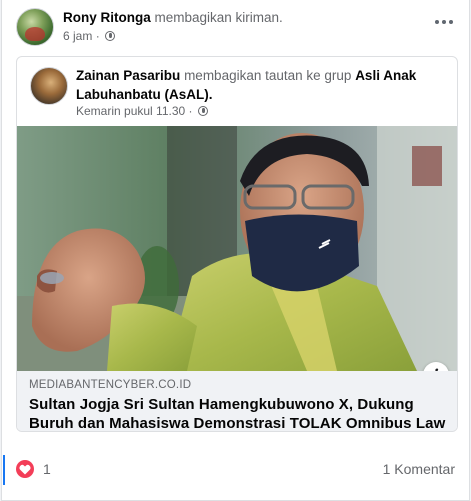 The height and width of the screenshot is (501, 471). Describe the element at coordinates (107, 17) in the screenshot. I see `author-name: Rony Ritonga` at that location.